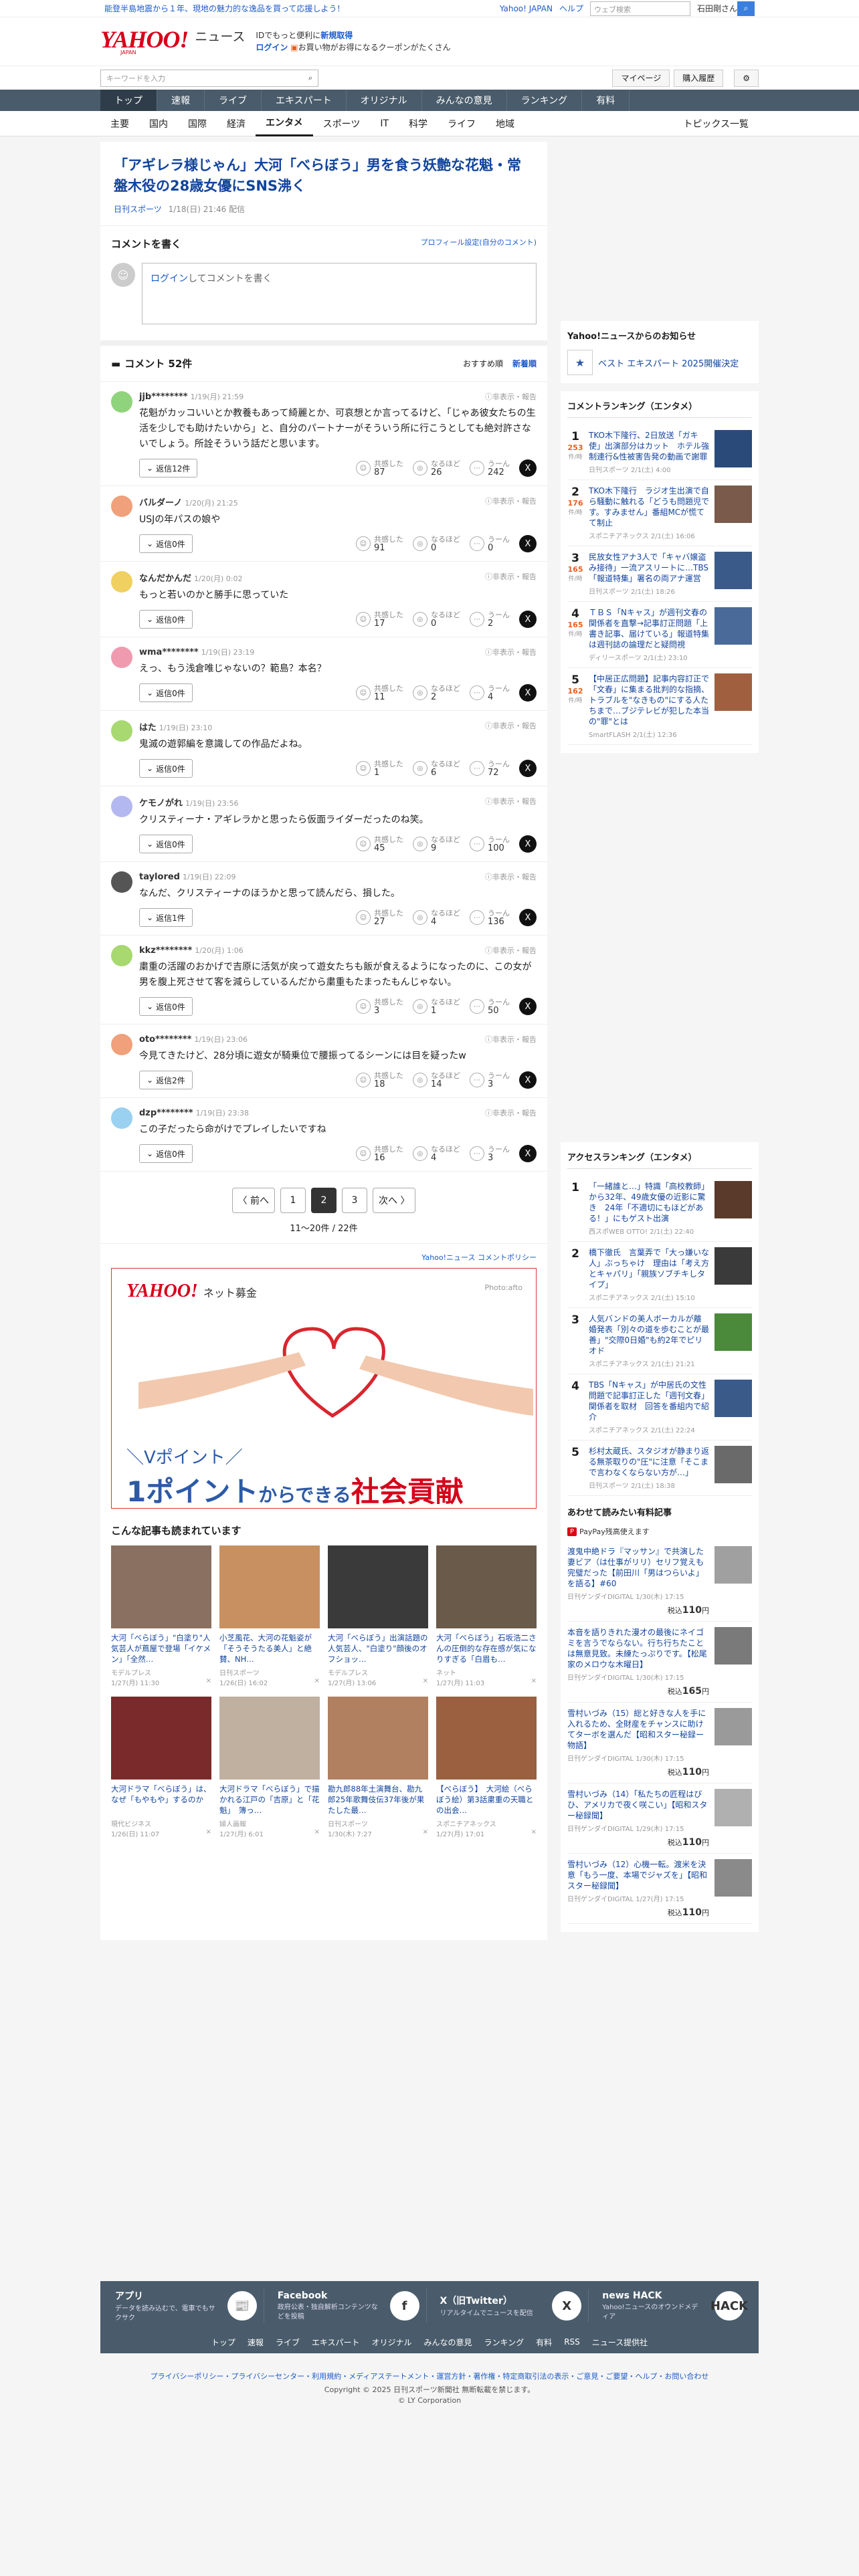 The width and height of the screenshot is (859, 2576). What do you see at coordinates (490, 1080) in the screenshot?
I see `uun-button: ⋯ うーん 3` at bounding box center [490, 1080].